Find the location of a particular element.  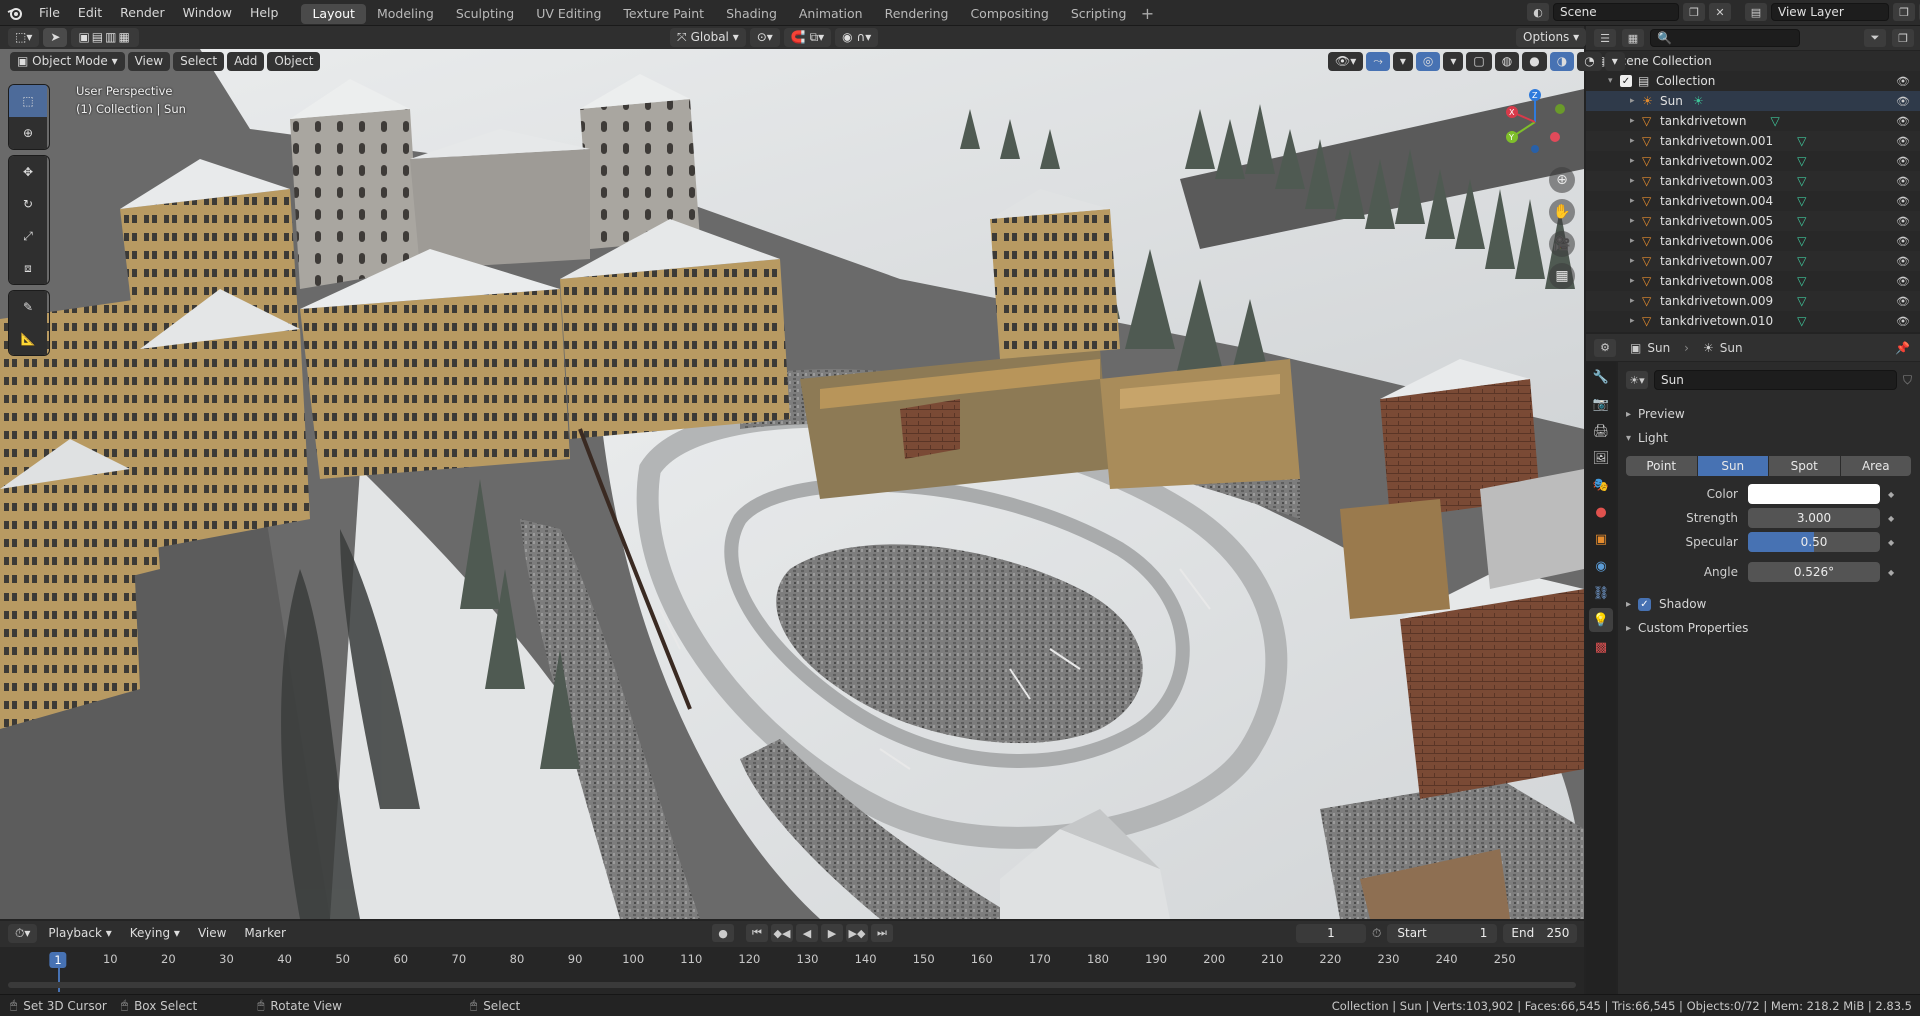

outliner-search-field: 🔍 is located at coordinates (1725, 38).